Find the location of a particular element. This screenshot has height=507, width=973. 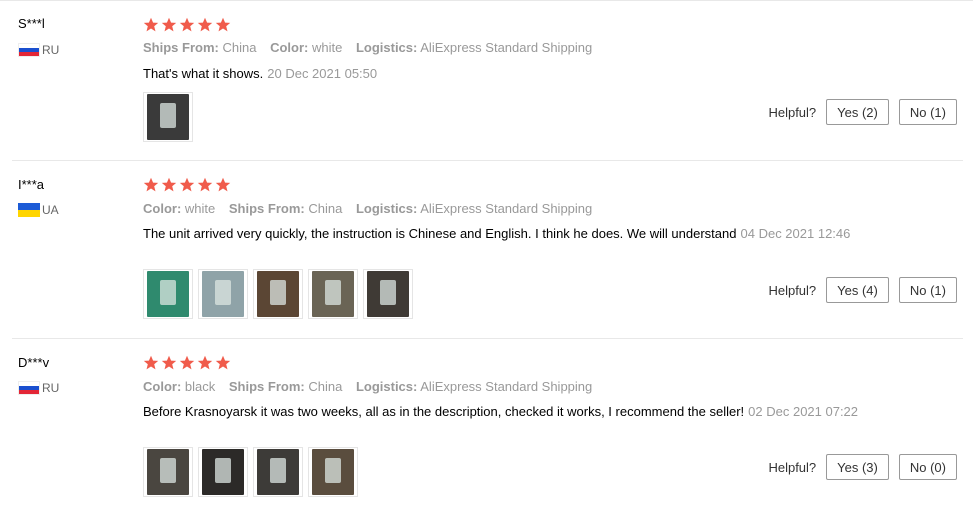

ukraine-flag-icon is located at coordinates (29, 210).